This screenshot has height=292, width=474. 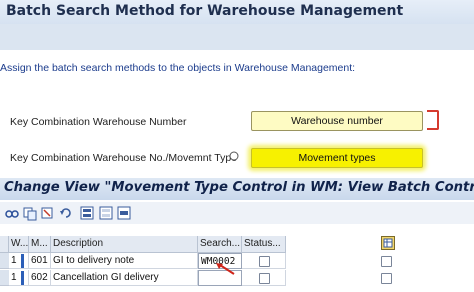 I want to click on cell-description: GI to delivery note, so click(x=124, y=261).